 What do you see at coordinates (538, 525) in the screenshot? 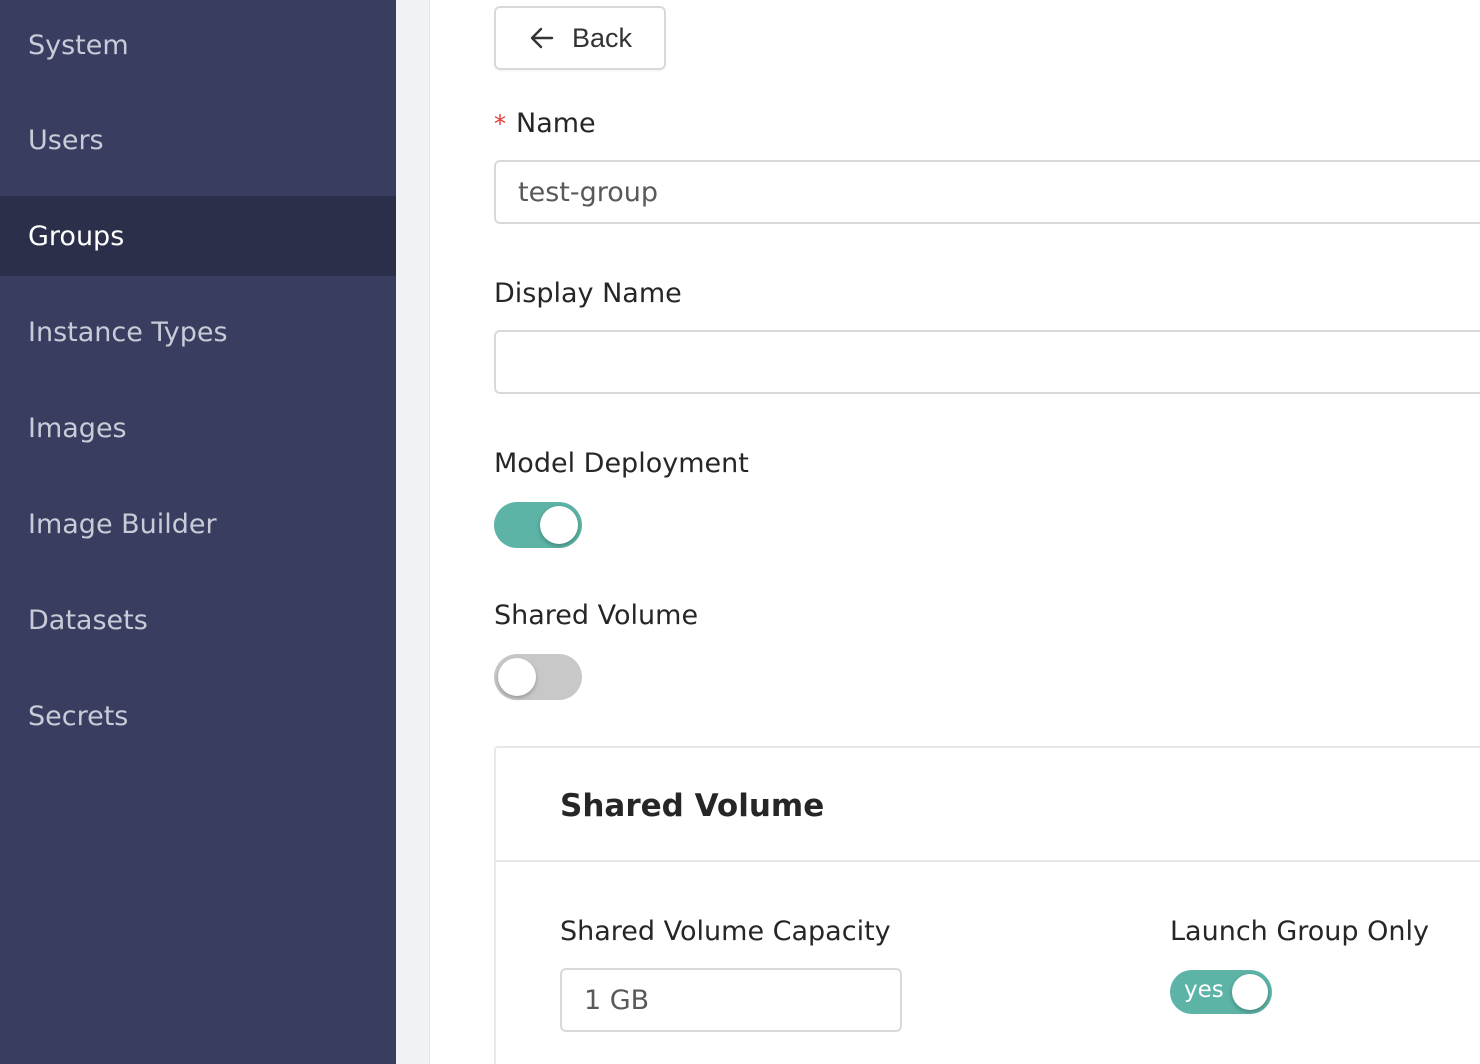
I see `model-deployment-switch` at bounding box center [538, 525].